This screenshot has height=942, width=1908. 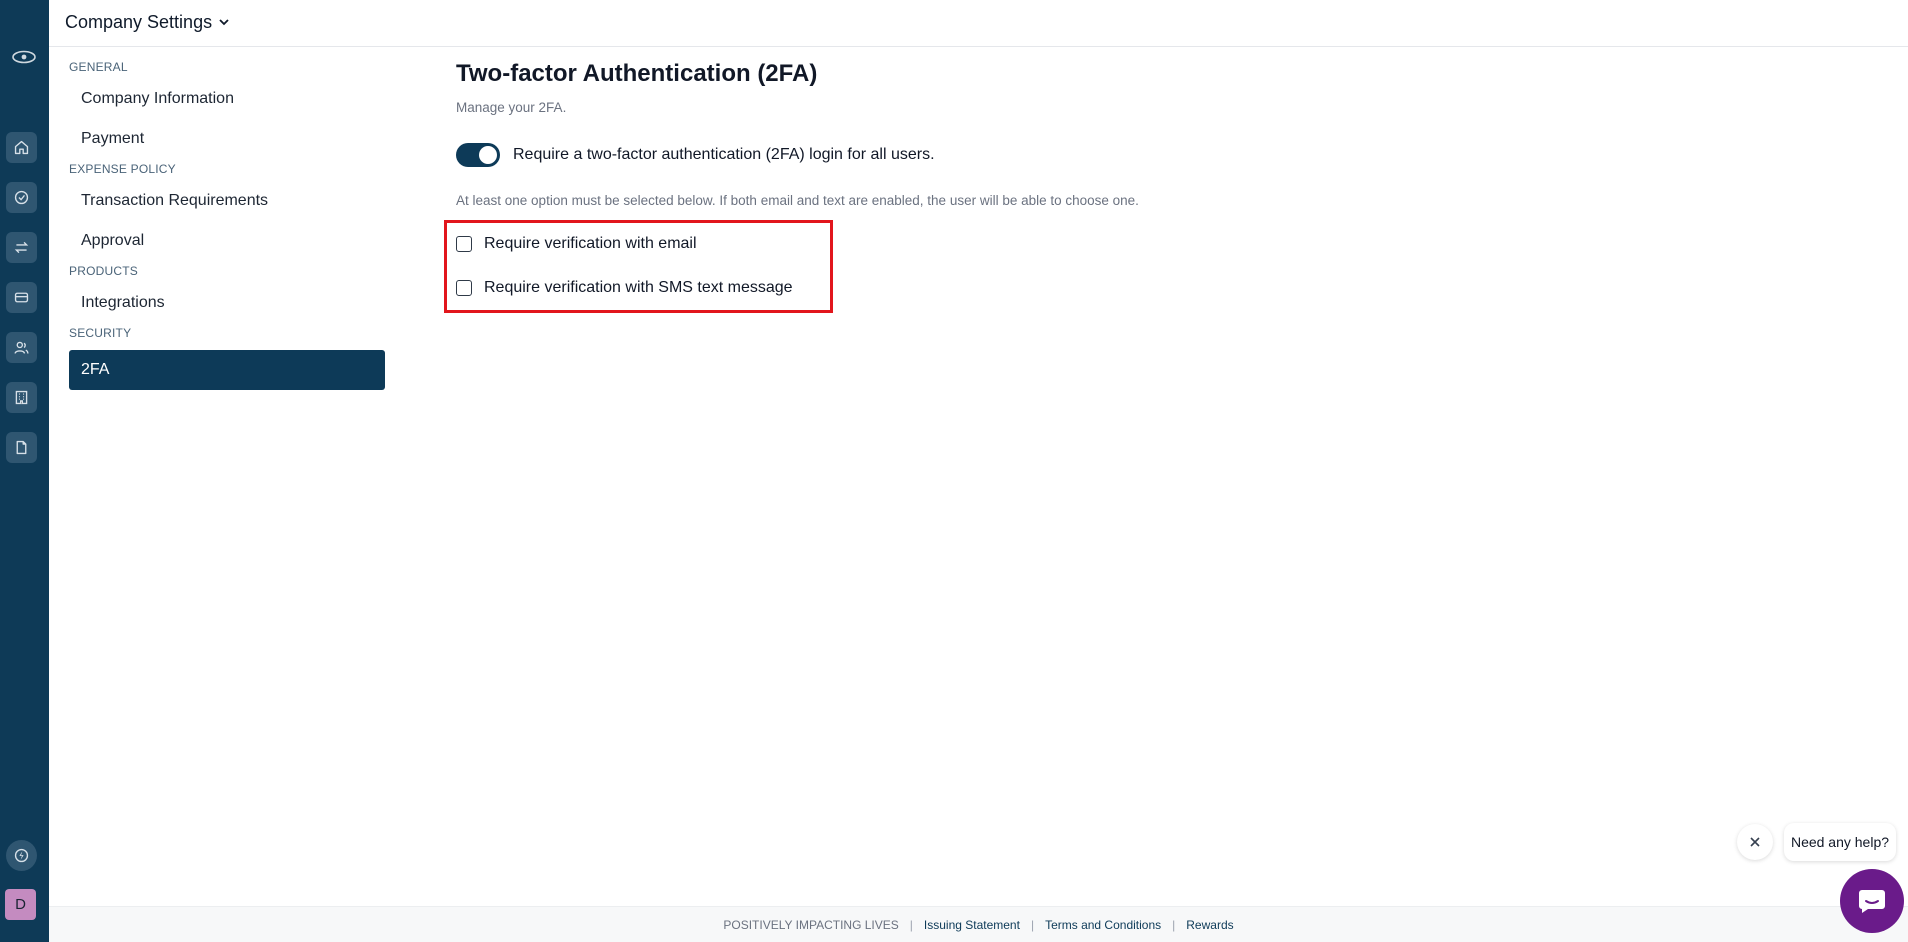 What do you see at coordinates (234, 99) in the screenshot?
I see `sidebar-item-company-information: Company Information` at bounding box center [234, 99].